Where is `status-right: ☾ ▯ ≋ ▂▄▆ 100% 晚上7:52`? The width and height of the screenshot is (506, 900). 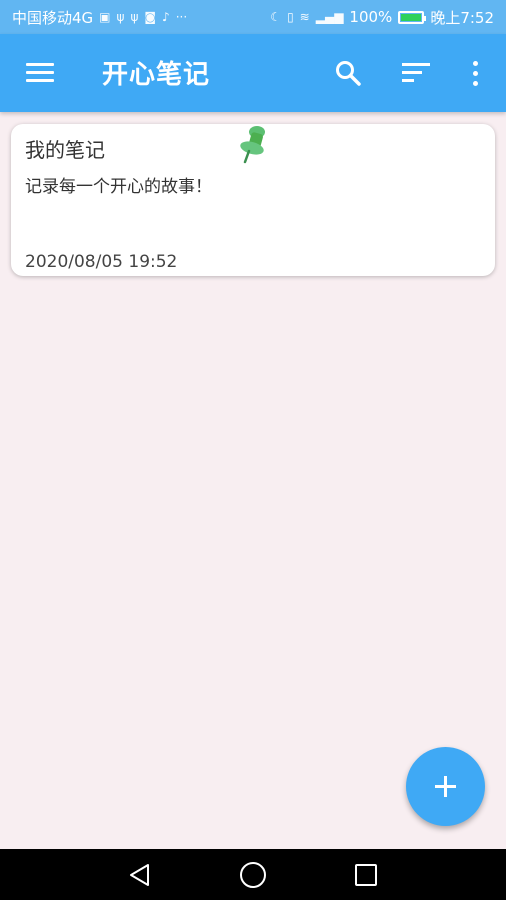 status-right: ☾ ▯ ≋ ▂▄▆ 100% 晚上7:52 is located at coordinates (382, 17).